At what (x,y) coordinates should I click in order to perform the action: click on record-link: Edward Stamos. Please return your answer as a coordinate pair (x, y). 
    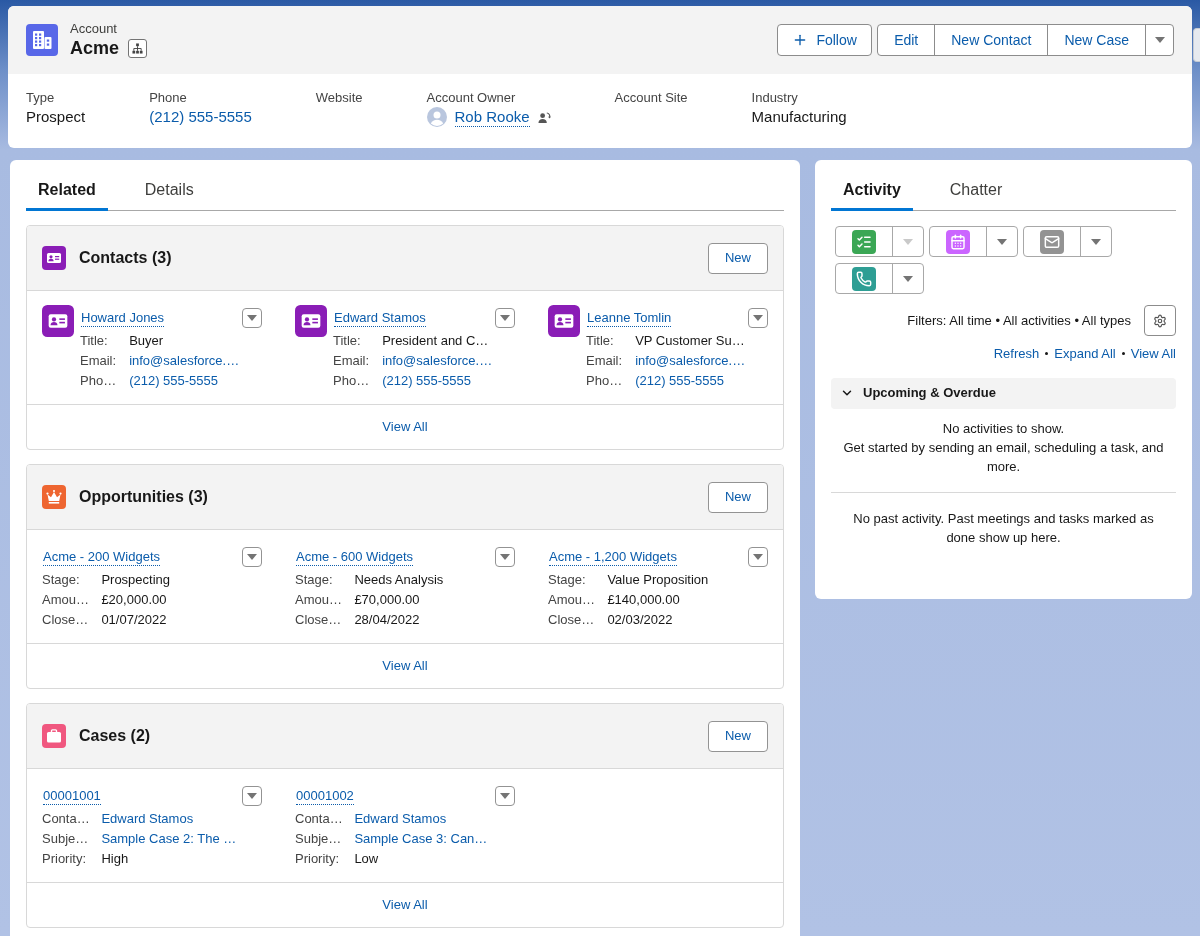
    Looking at the image, I should click on (380, 318).